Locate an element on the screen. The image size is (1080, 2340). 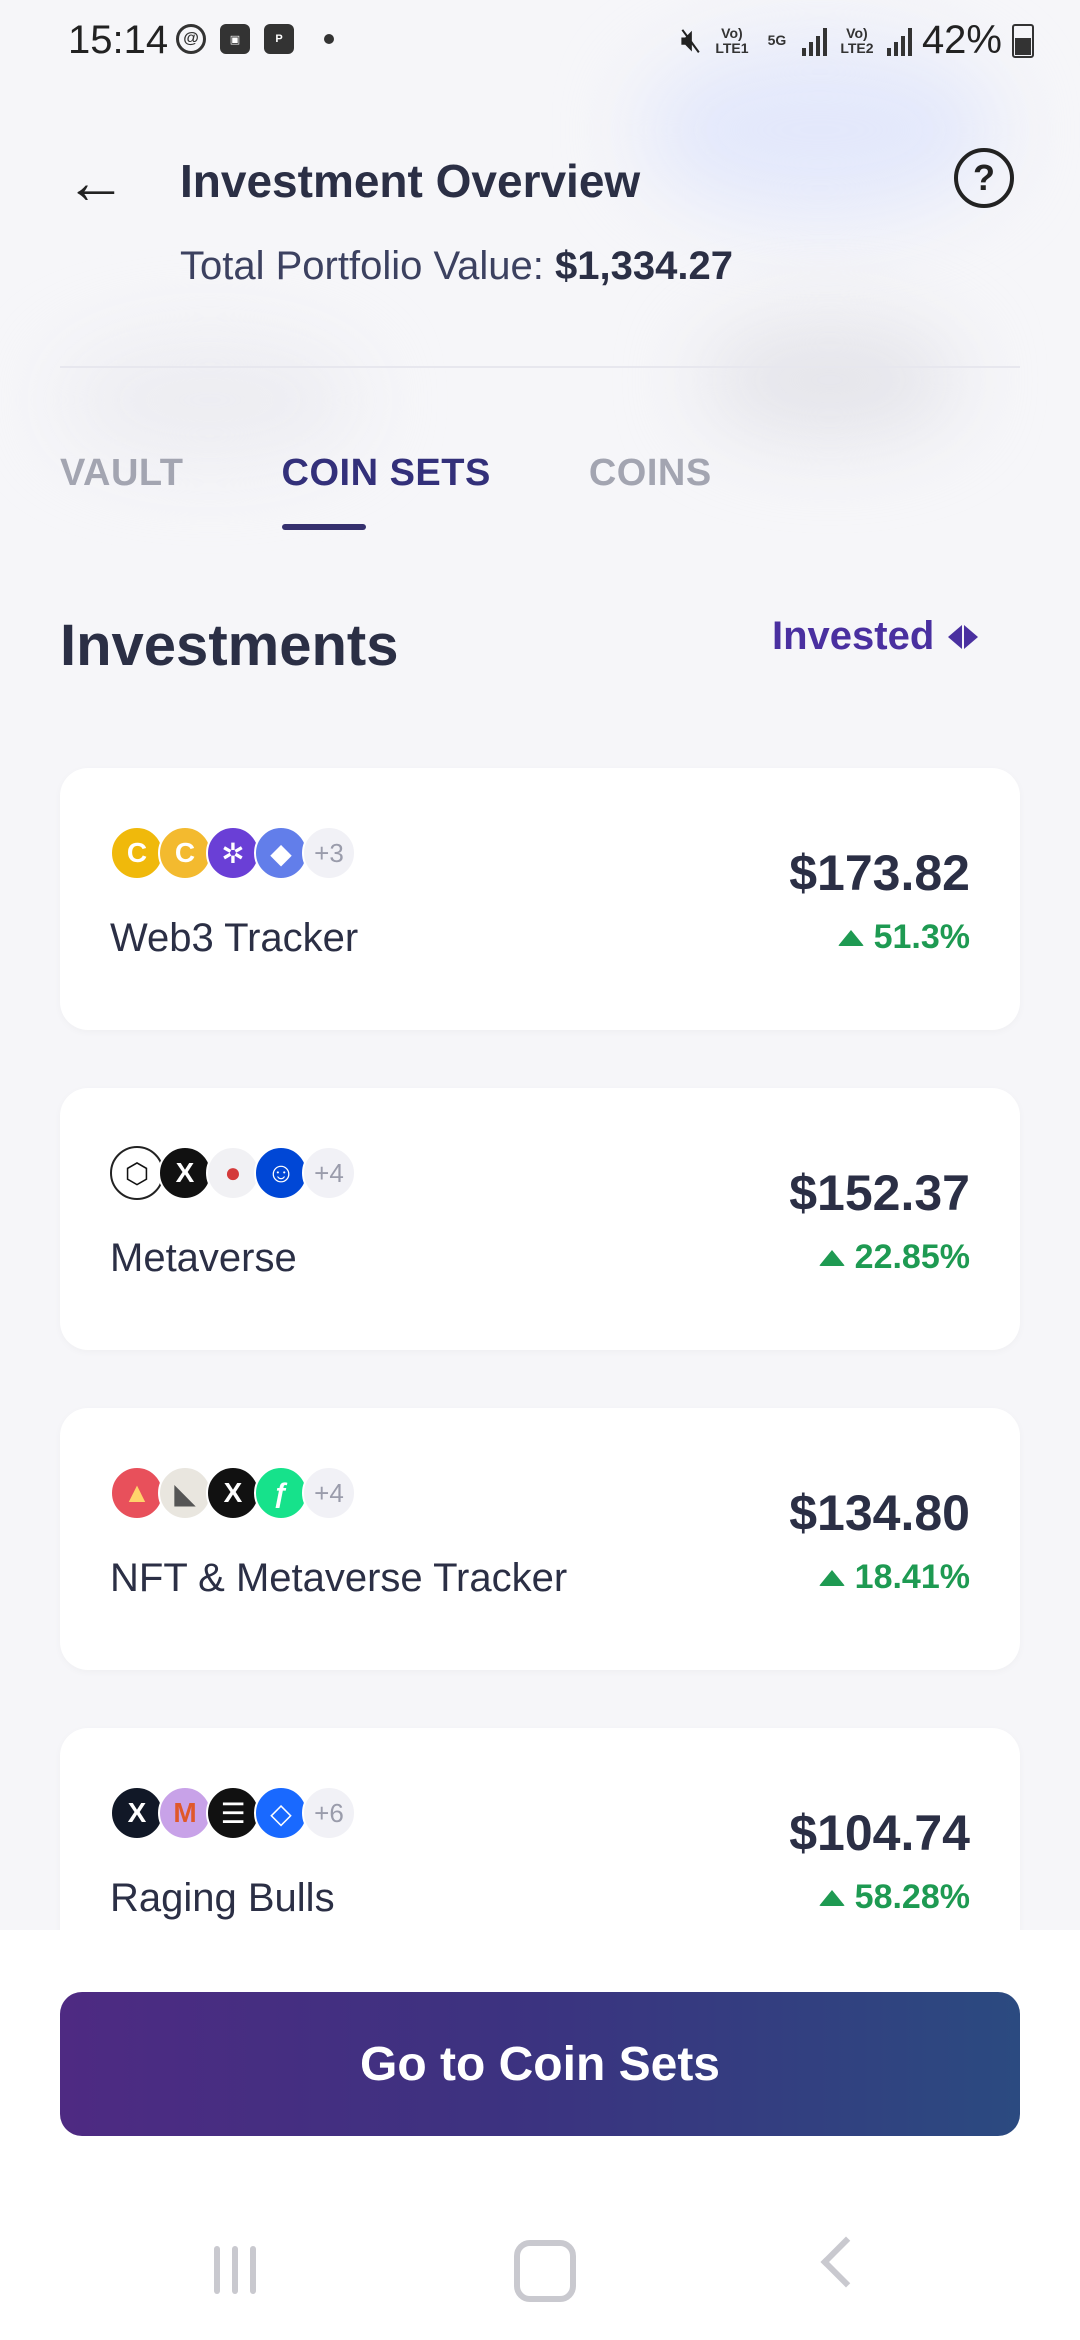
header-divider is located at coordinates (540, 367).